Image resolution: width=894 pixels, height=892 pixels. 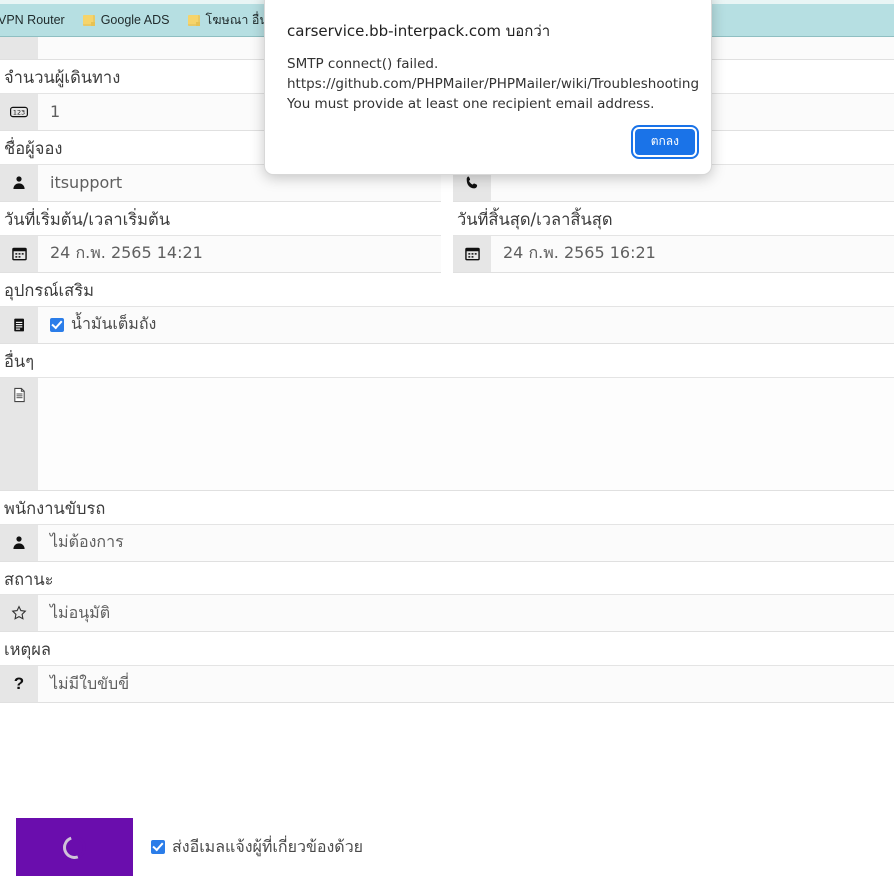 I want to click on bookmark-vpn-router: VPN Router, so click(x=37, y=20).